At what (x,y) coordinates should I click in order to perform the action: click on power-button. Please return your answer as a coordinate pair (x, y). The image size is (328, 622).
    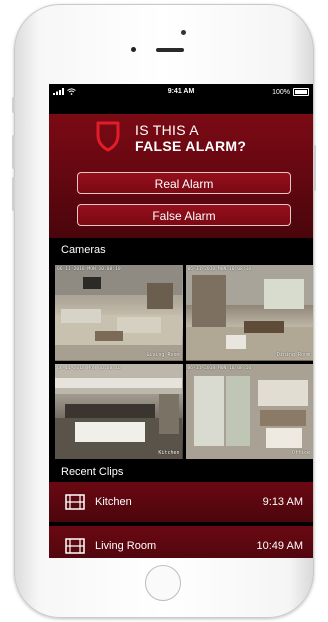
    Looking at the image, I should click on (314, 168).